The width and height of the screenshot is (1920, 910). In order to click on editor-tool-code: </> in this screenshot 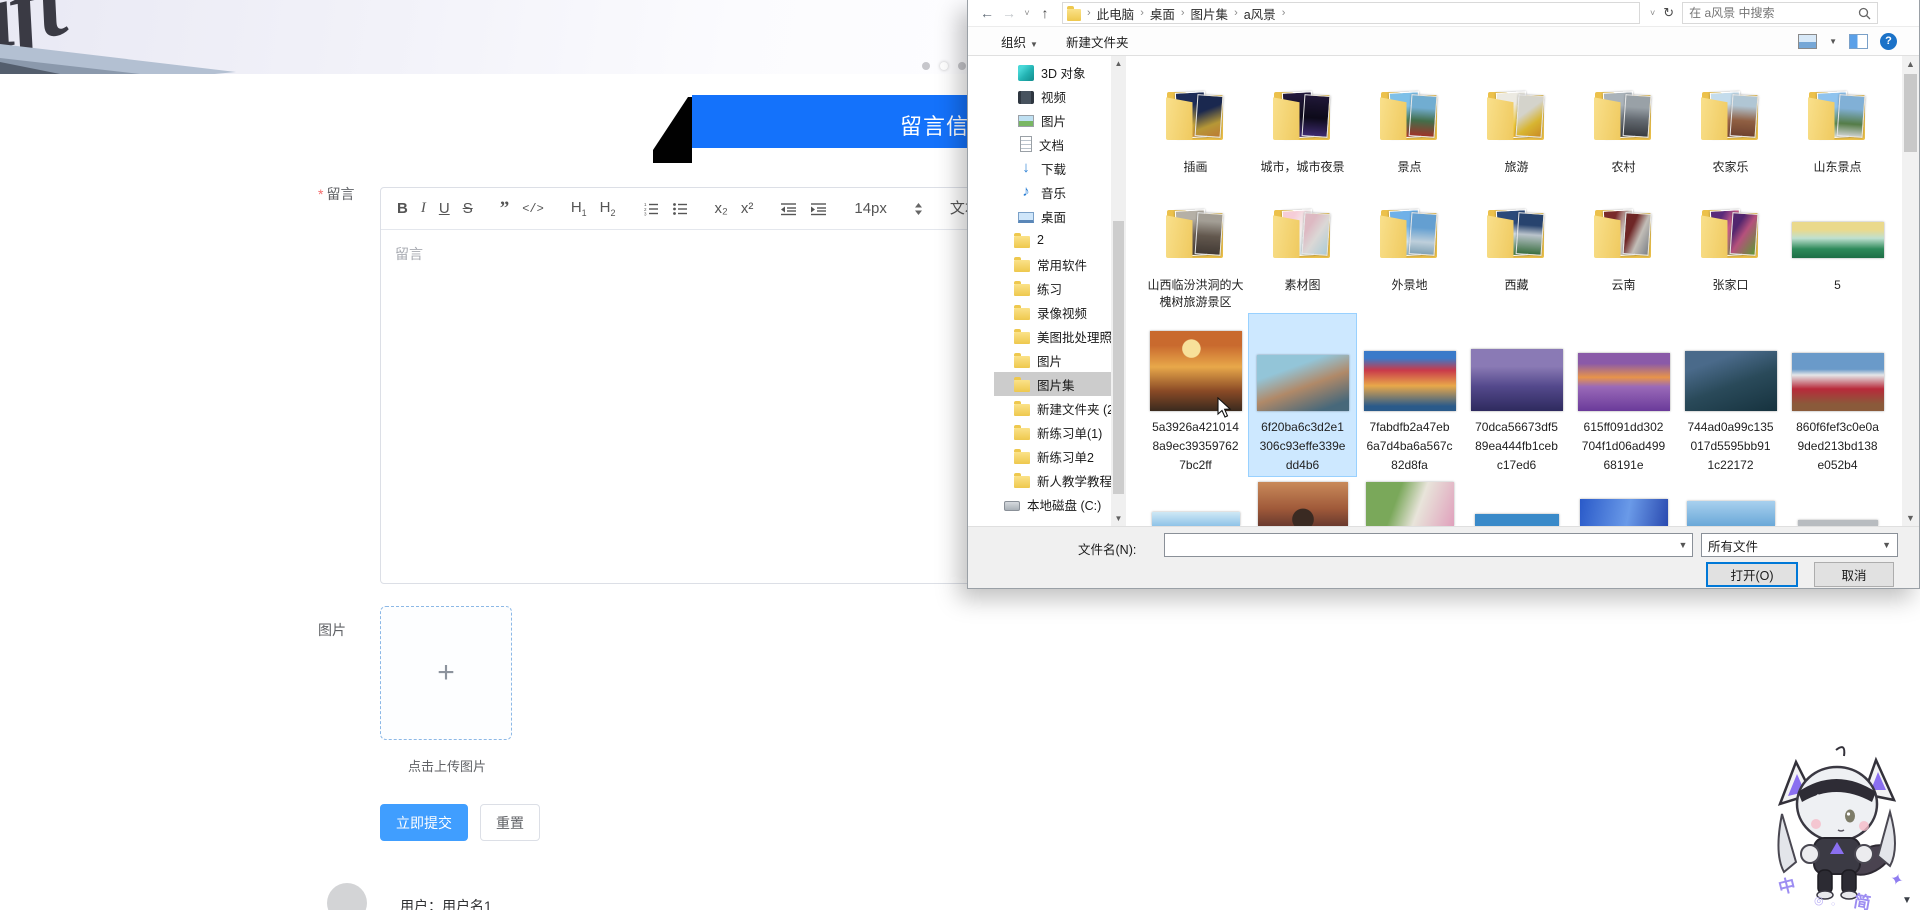, I will do `click(533, 209)`.